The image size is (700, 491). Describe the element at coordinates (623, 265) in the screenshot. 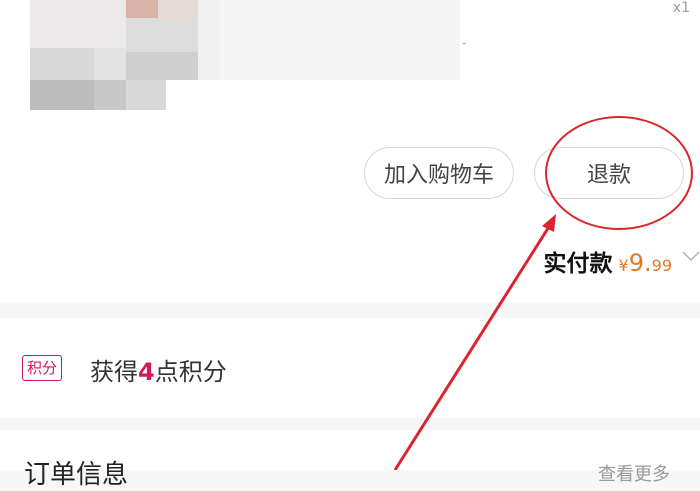

I see `currency-symbol: ¥` at that location.